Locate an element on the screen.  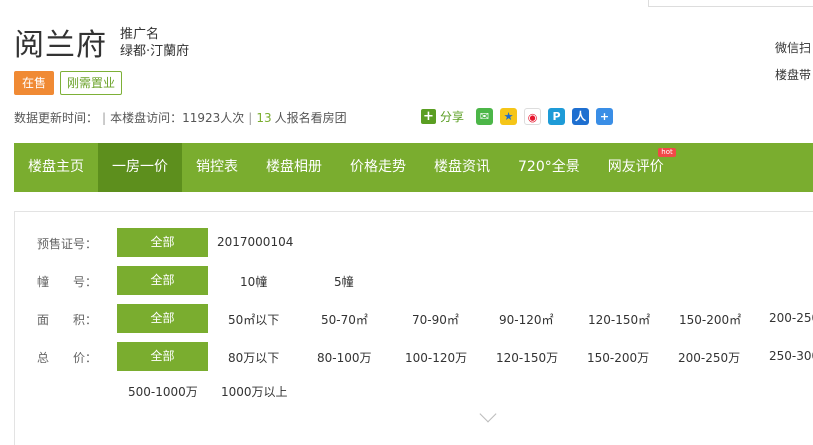
price-label: 总 价： is located at coordinates (67, 358).